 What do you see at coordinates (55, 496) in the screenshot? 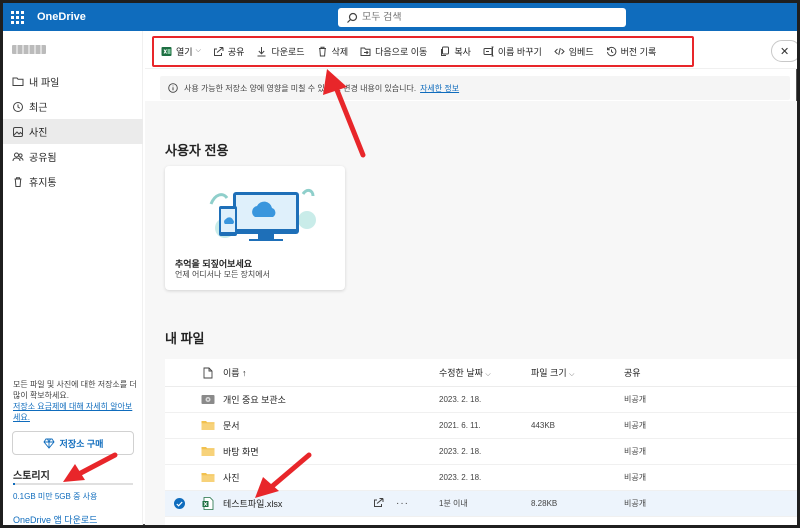
I see `storage-usage-text: 0.1GB 미만 5GB 중 사용` at bounding box center [55, 496].